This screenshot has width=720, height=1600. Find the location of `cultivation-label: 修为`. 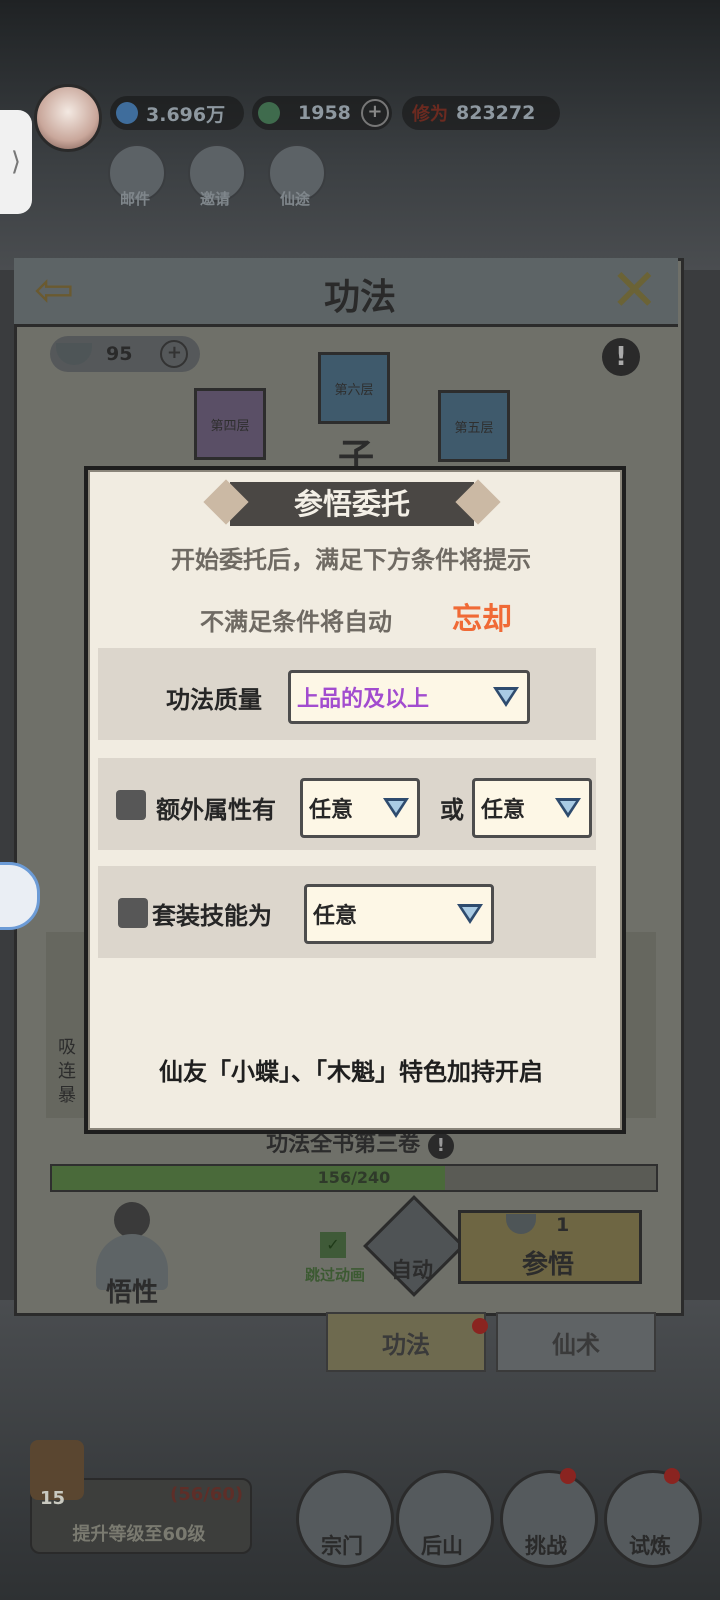

cultivation-label: 修为 is located at coordinates (430, 114).